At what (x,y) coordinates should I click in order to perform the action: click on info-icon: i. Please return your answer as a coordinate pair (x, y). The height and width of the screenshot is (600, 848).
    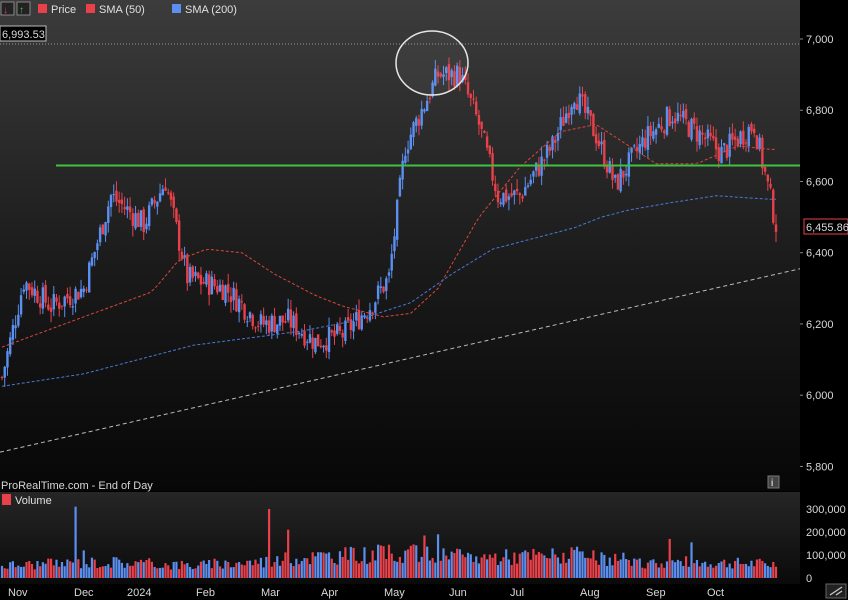
    Looking at the image, I should click on (773, 482).